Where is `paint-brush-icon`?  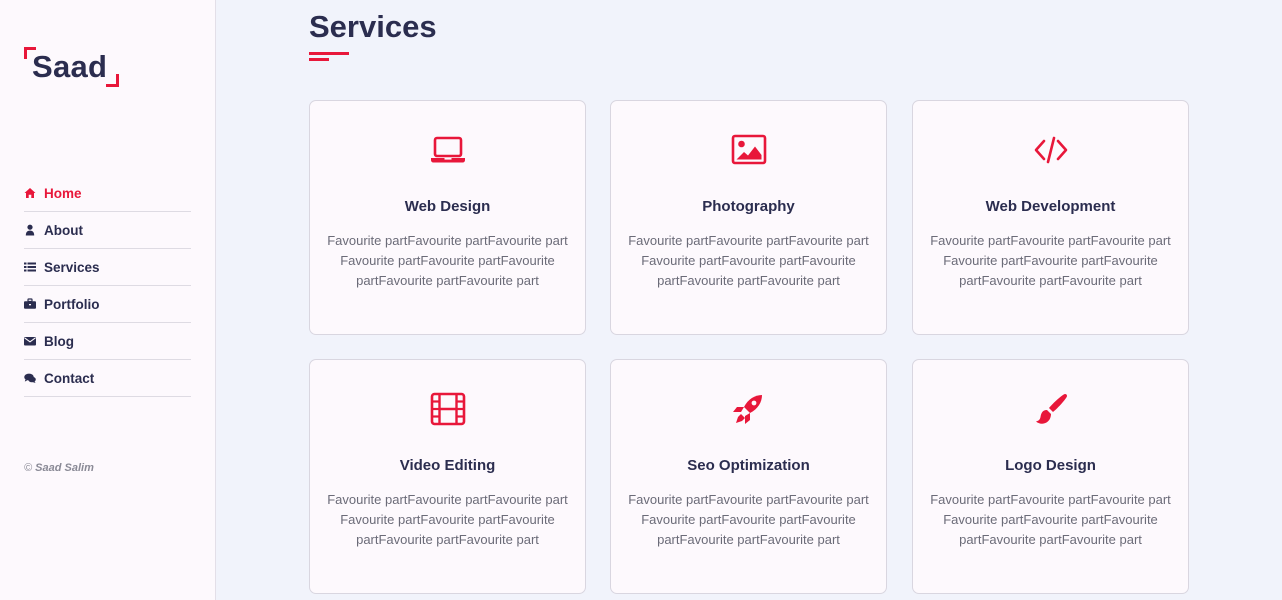 paint-brush-icon is located at coordinates (1051, 409).